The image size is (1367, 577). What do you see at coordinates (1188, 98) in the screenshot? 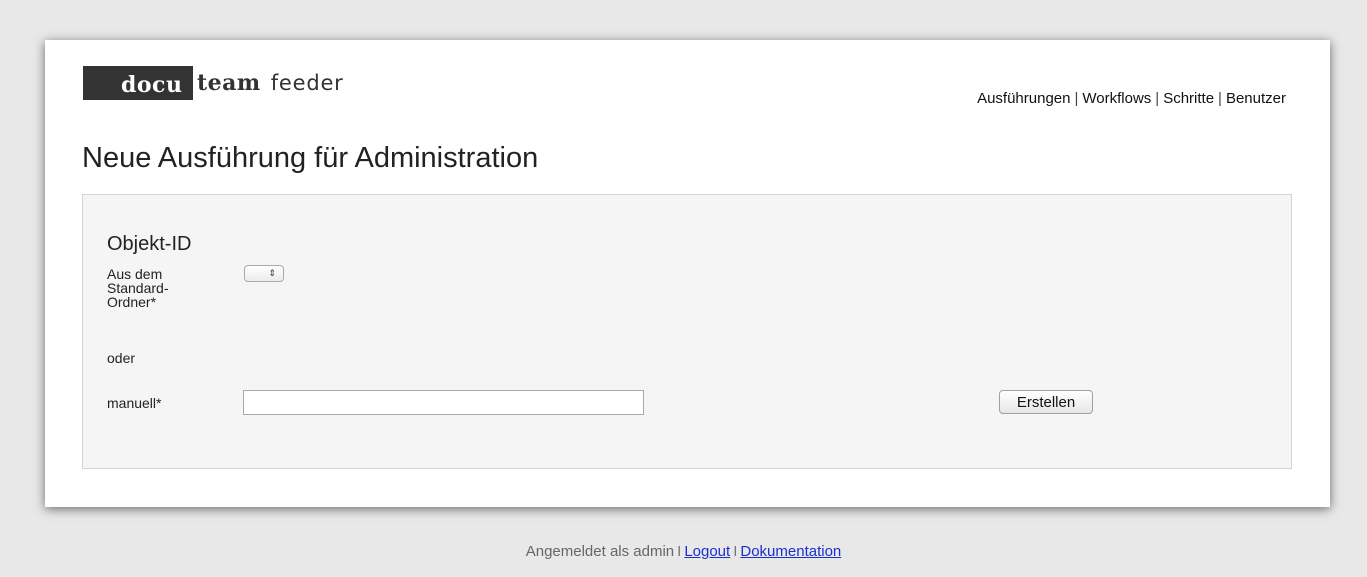
I see `nav-link-schritte: Schritte` at bounding box center [1188, 98].